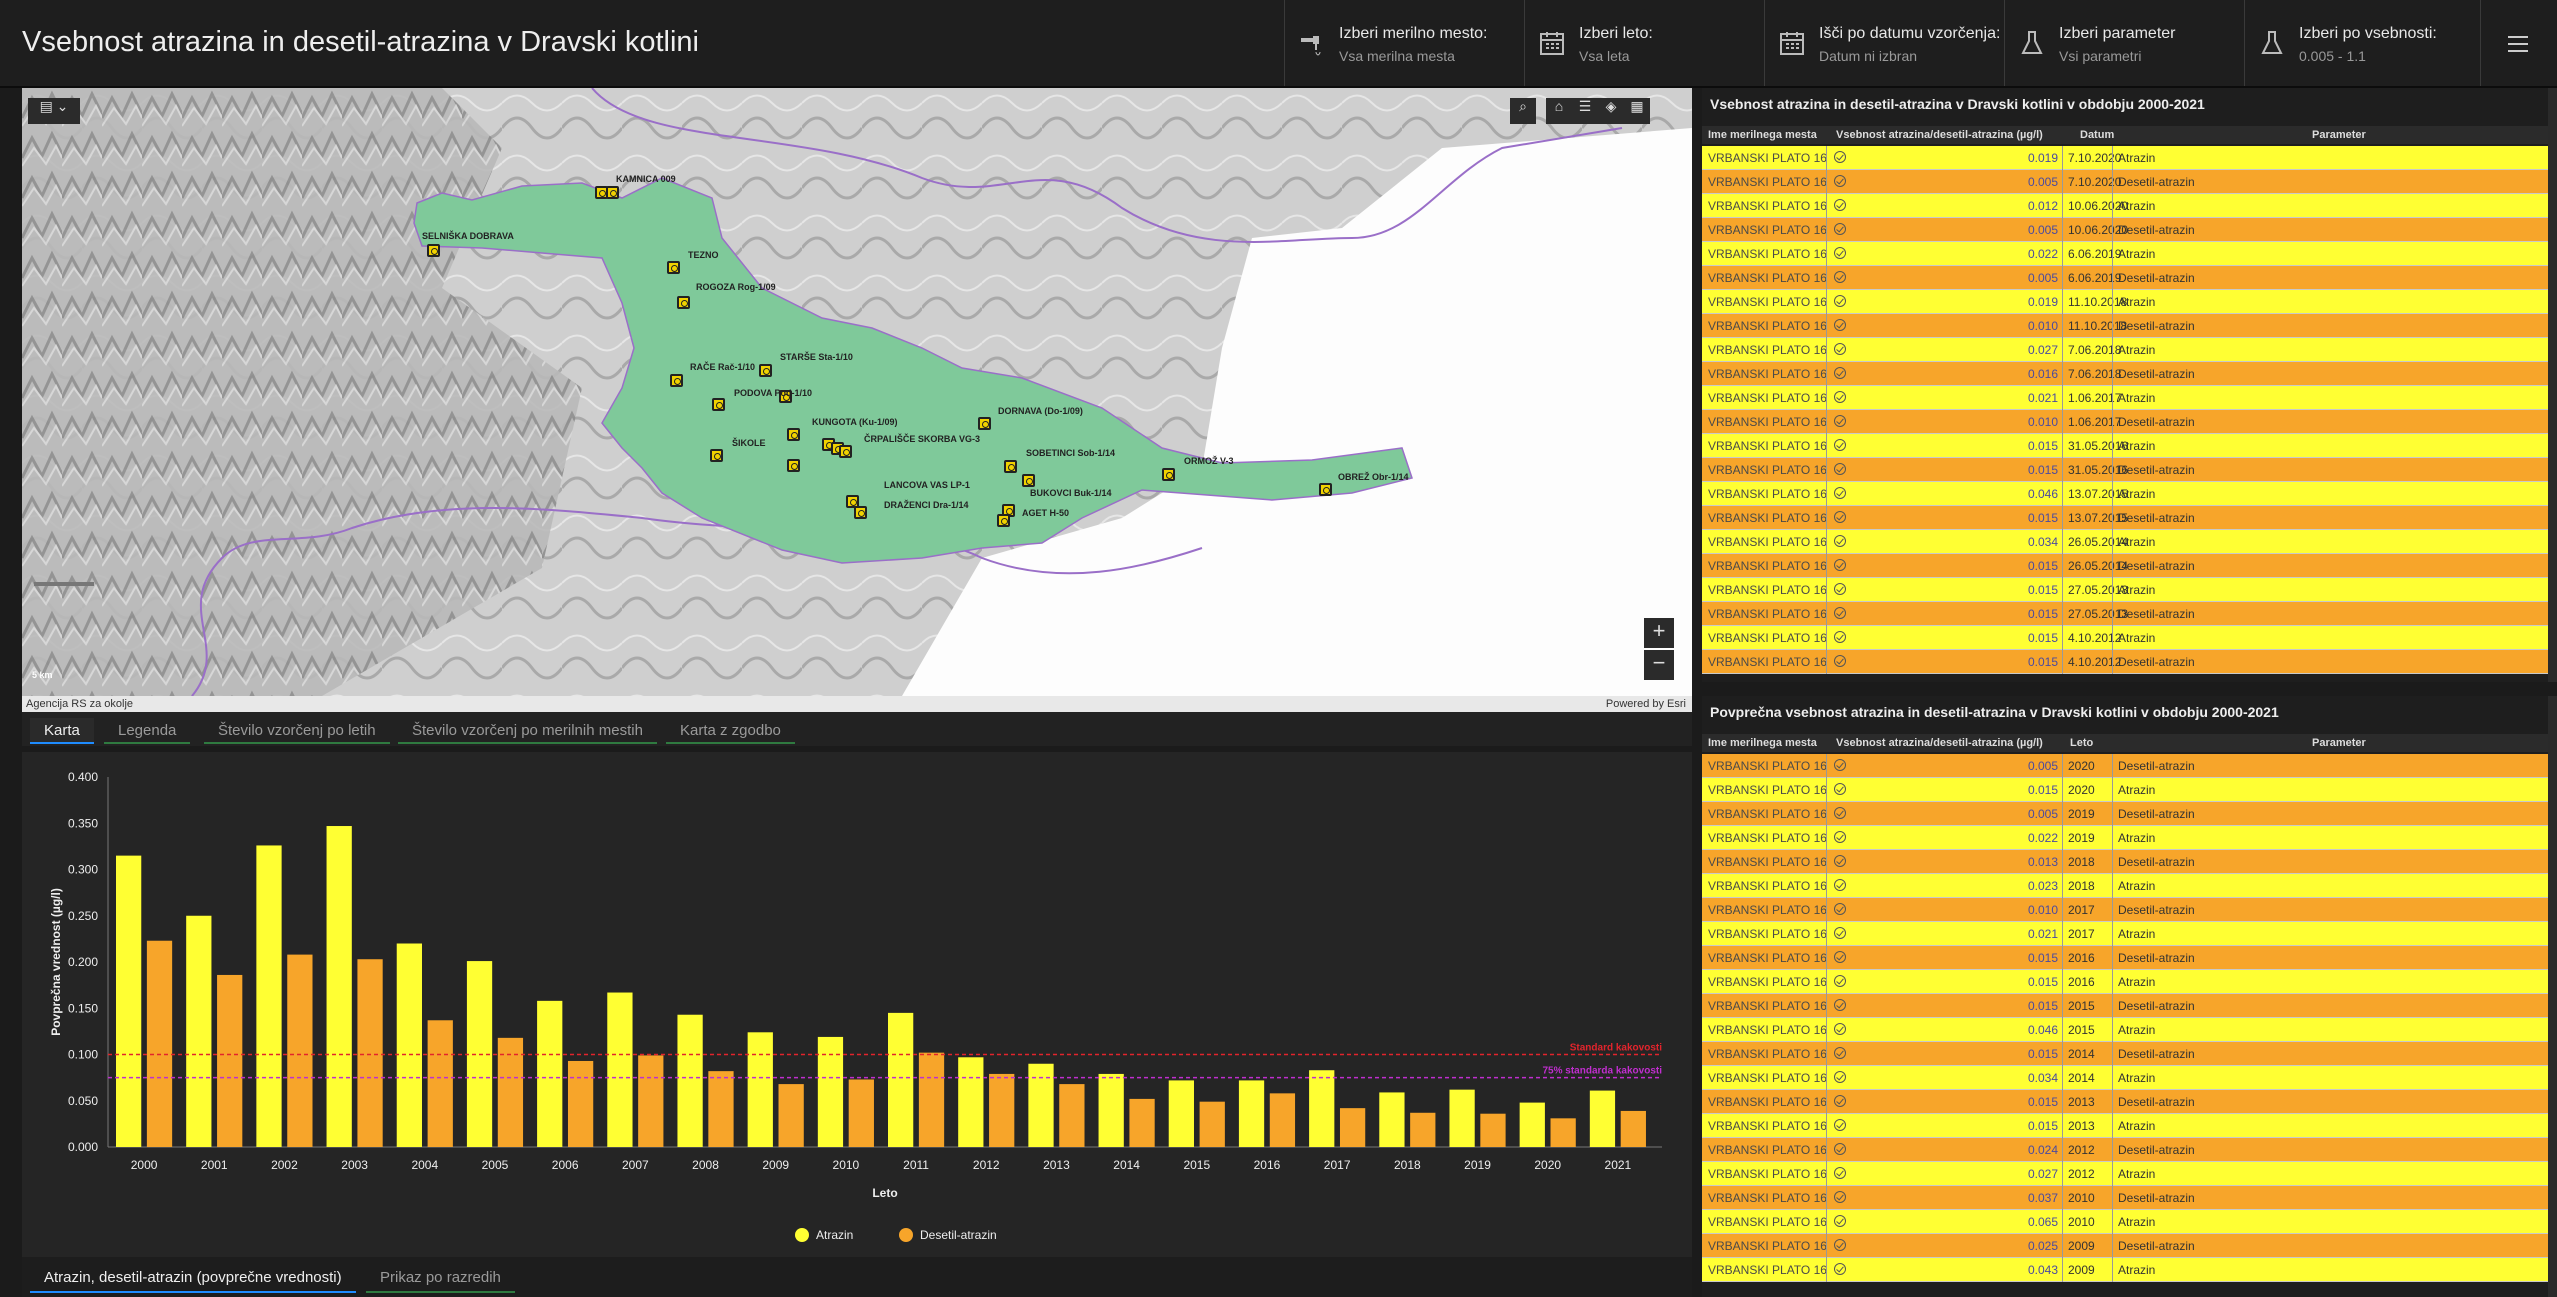 Image resolution: width=2557 pixels, height=1297 pixels. What do you see at coordinates (2125, 1222) in the screenshot?
I see `table-row: VRBANSKI PLATO 16 0.065 2010 Atrazin` at bounding box center [2125, 1222].